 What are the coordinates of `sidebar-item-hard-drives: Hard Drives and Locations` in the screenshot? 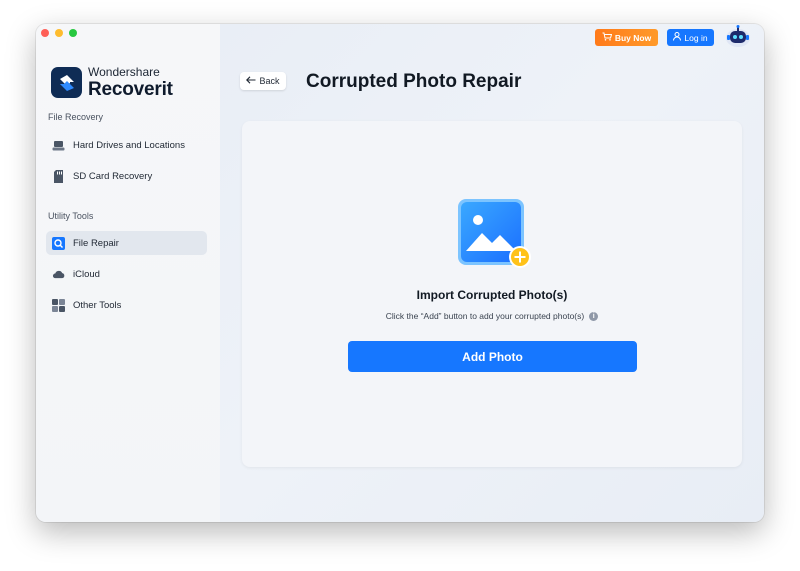 It's located at (126, 145).